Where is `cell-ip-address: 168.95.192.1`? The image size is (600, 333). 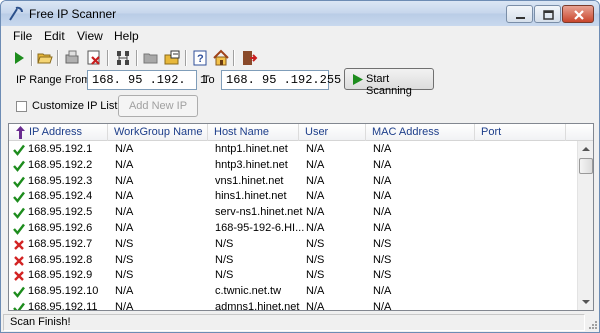 cell-ip-address: 168.95.192.1 is located at coordinates (60, 149).